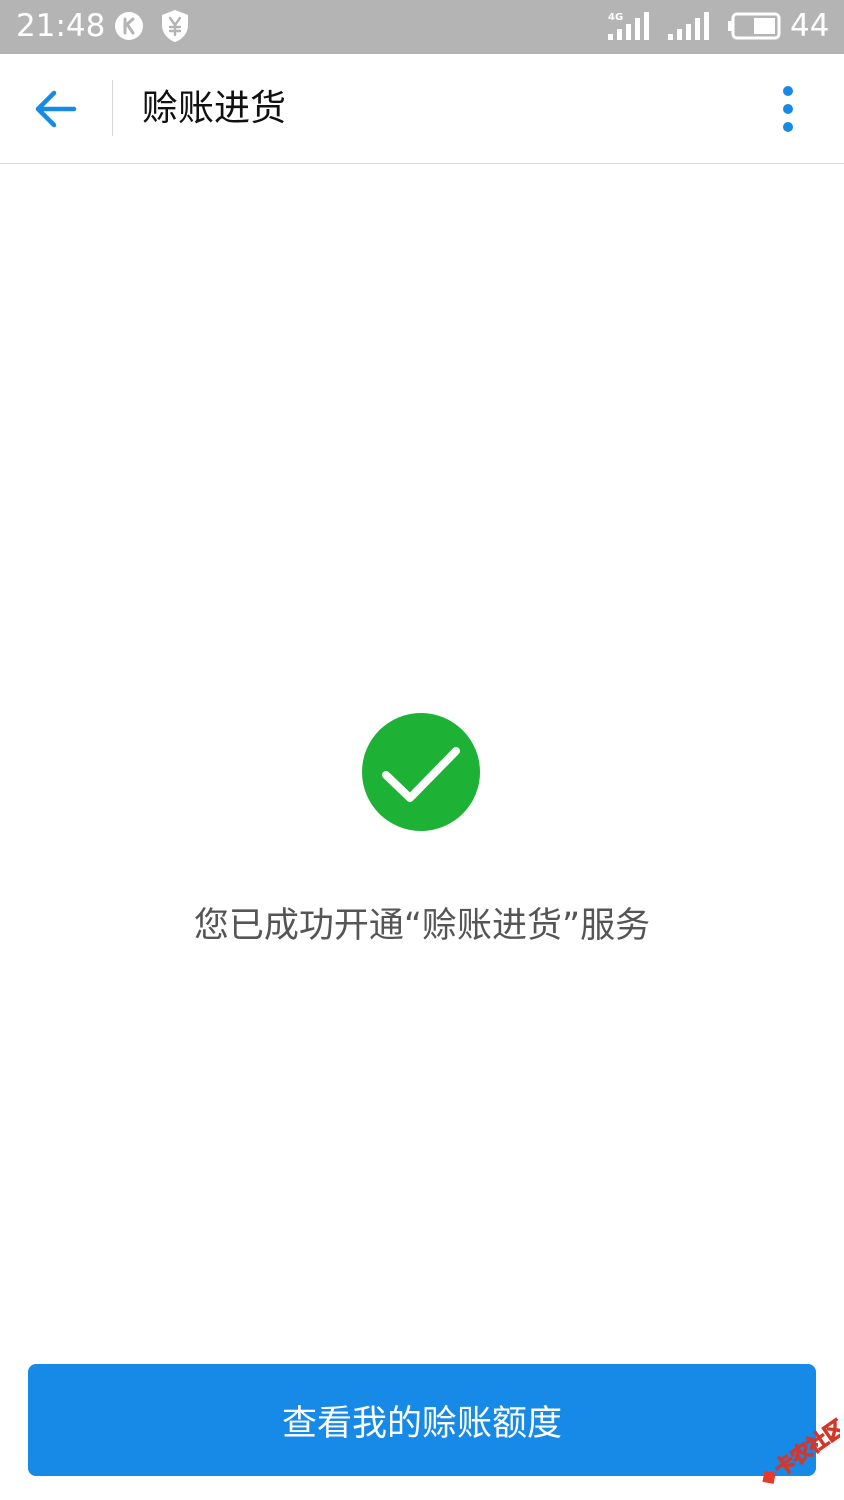 The width and height of the screenshot is (844, 1500). I want to click on watermark-text: 卡农社区, so click(805, 1448).